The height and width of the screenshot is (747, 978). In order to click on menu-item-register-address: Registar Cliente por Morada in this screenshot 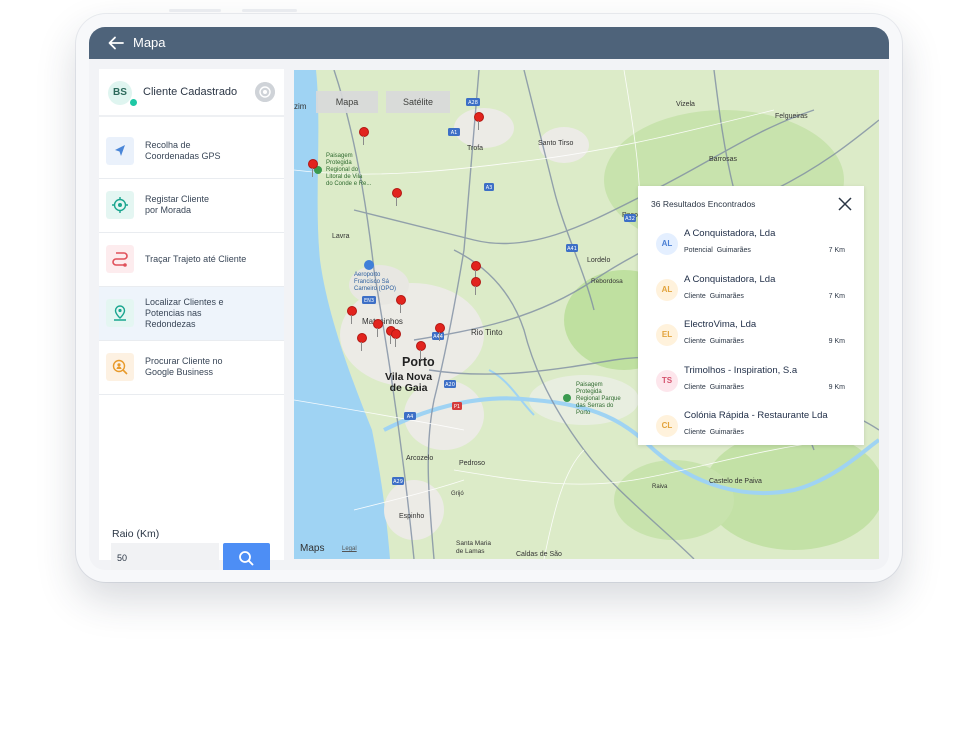, I will do `click(191, 206)`.